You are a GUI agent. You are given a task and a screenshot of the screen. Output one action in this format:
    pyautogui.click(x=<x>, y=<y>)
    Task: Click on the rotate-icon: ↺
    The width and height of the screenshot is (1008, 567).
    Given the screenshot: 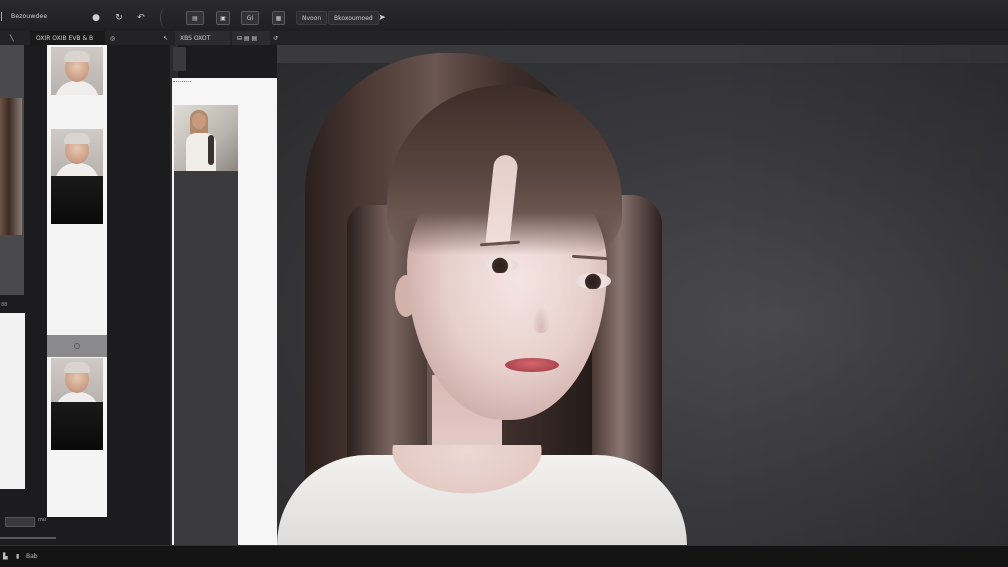 What is the action you would take?
    pyautogui.click(x=275, y=38)
    